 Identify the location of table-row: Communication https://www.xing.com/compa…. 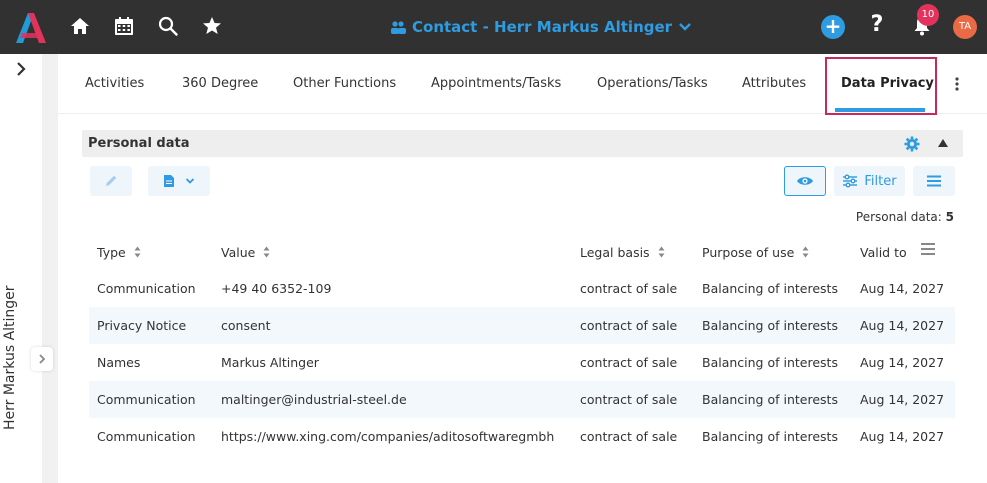
(522, 436).